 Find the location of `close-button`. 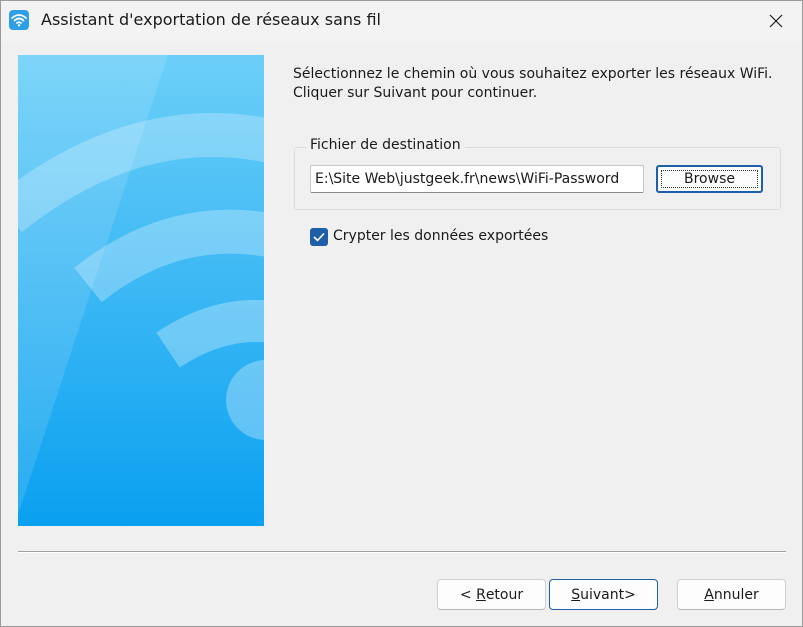

close-button is located at coordinates (776, 21).